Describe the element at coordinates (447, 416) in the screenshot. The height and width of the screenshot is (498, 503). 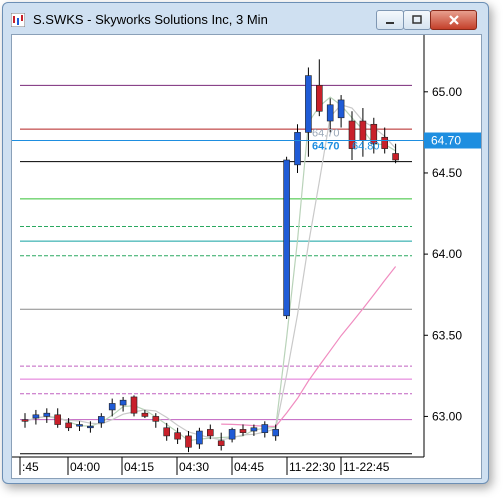
I see `y-tick-label: 63.00` at that location.